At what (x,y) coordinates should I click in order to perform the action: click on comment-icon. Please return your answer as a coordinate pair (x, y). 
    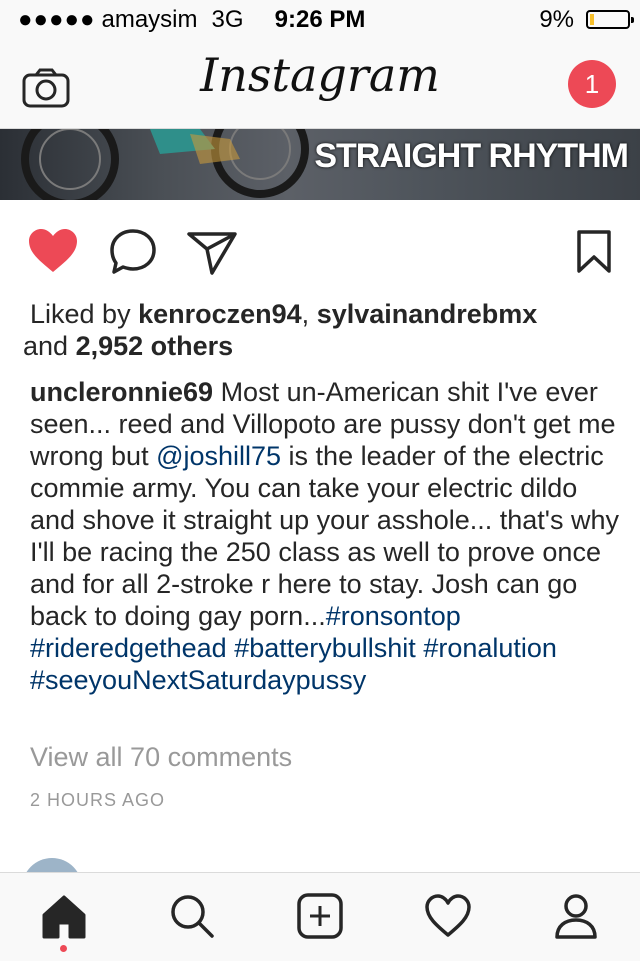
    Looking at the image, I should click on (133, 252).